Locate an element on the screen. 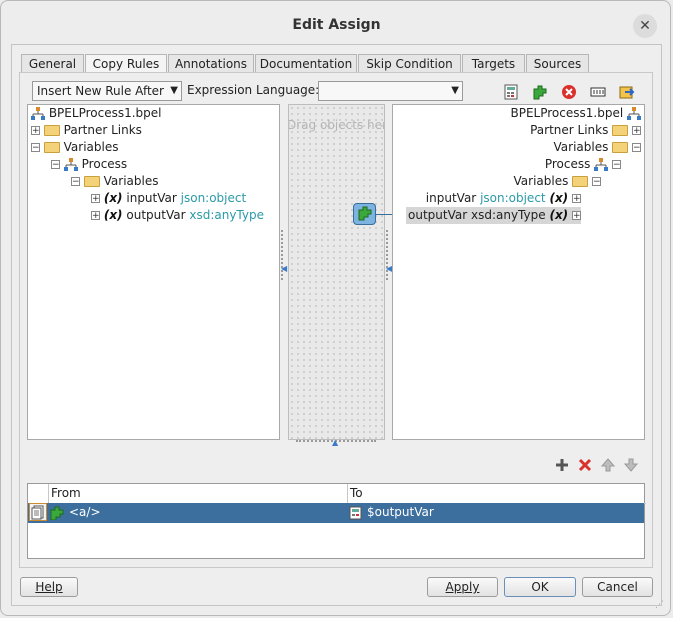 This screenshot has width=673, height=618. move-down-icon is located at coordinates (631, 465).